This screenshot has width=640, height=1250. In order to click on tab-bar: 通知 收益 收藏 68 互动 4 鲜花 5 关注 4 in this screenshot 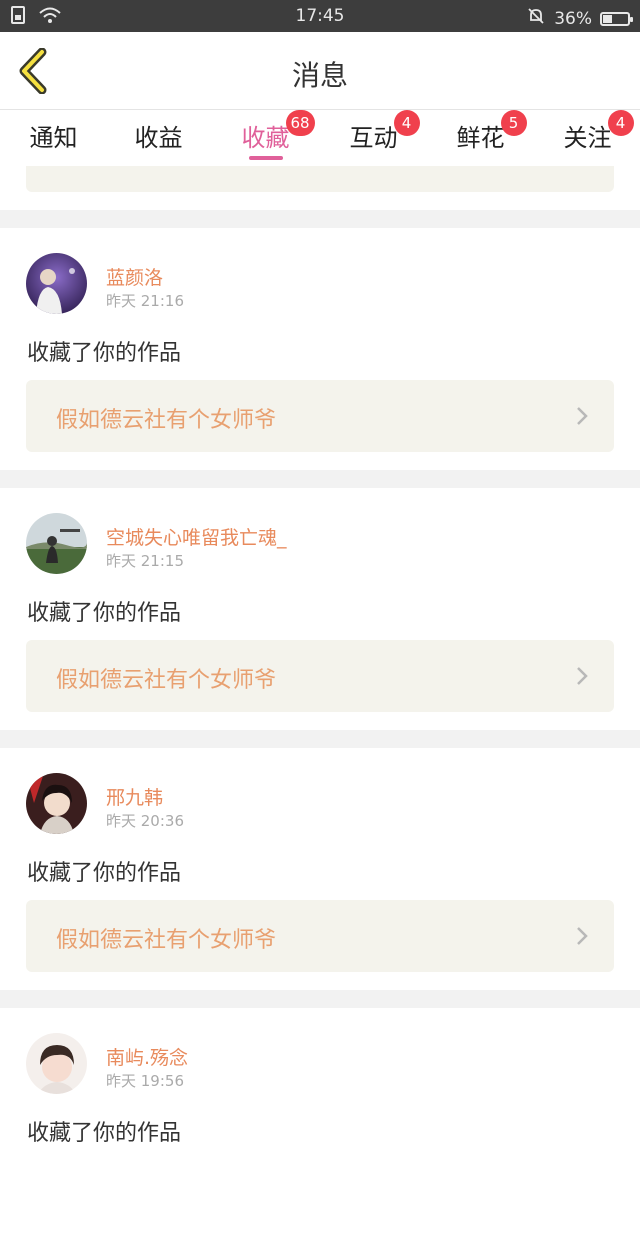, I will do `click(320, 138)`.